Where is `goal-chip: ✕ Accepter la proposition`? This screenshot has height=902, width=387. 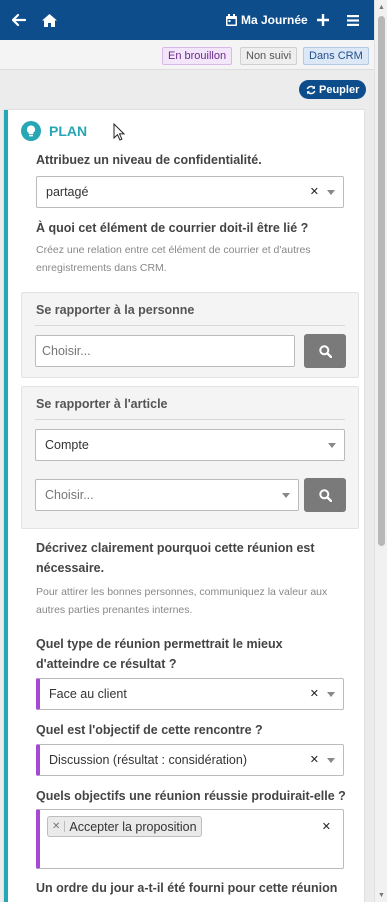 goal-chip: ✕ Accepter la proposition is located at coordinates (124, 826).